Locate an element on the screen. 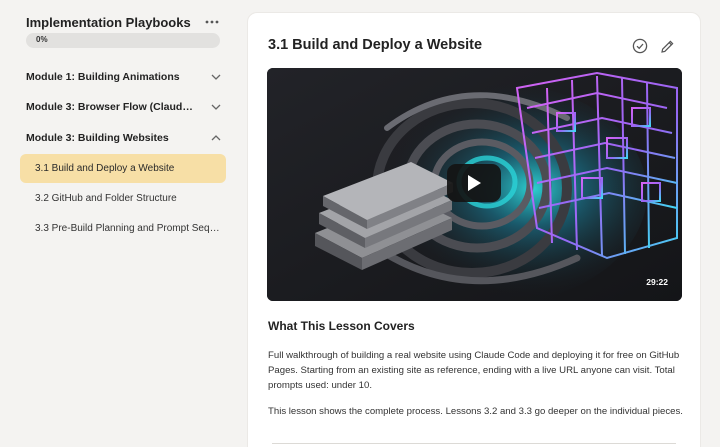 Image resolution: width=720 pixels, height=447 pixels. module-label: Module 3: Building Websites is located at coordinates (97, 138).